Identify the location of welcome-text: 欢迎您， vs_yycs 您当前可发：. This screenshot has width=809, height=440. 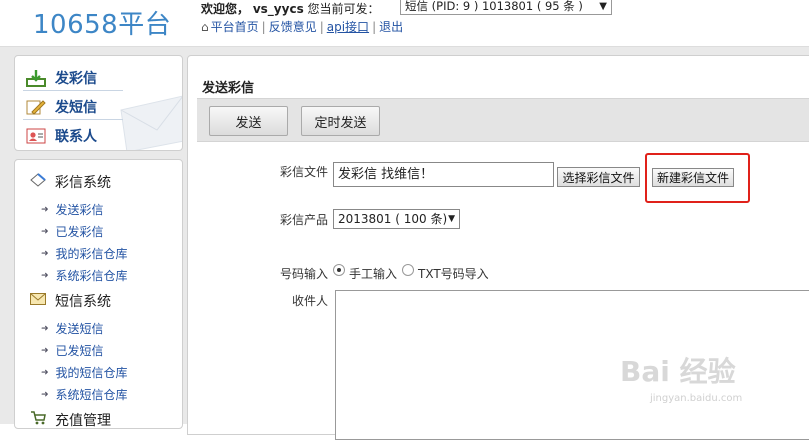
(290, 8).